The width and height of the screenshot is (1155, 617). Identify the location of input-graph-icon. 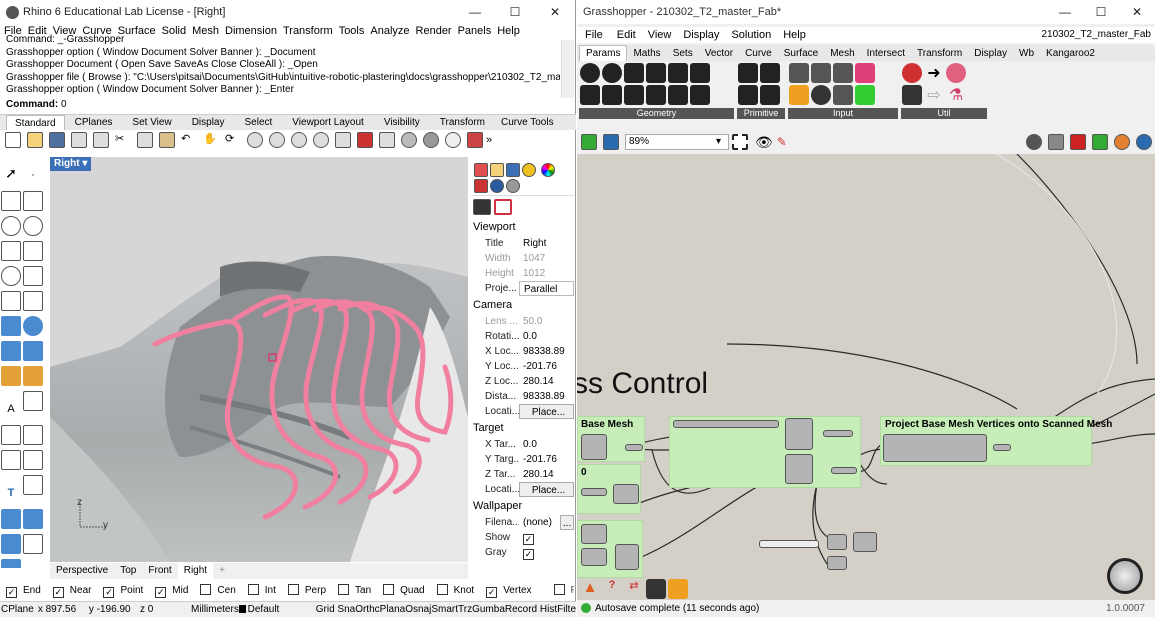
(799, 95).